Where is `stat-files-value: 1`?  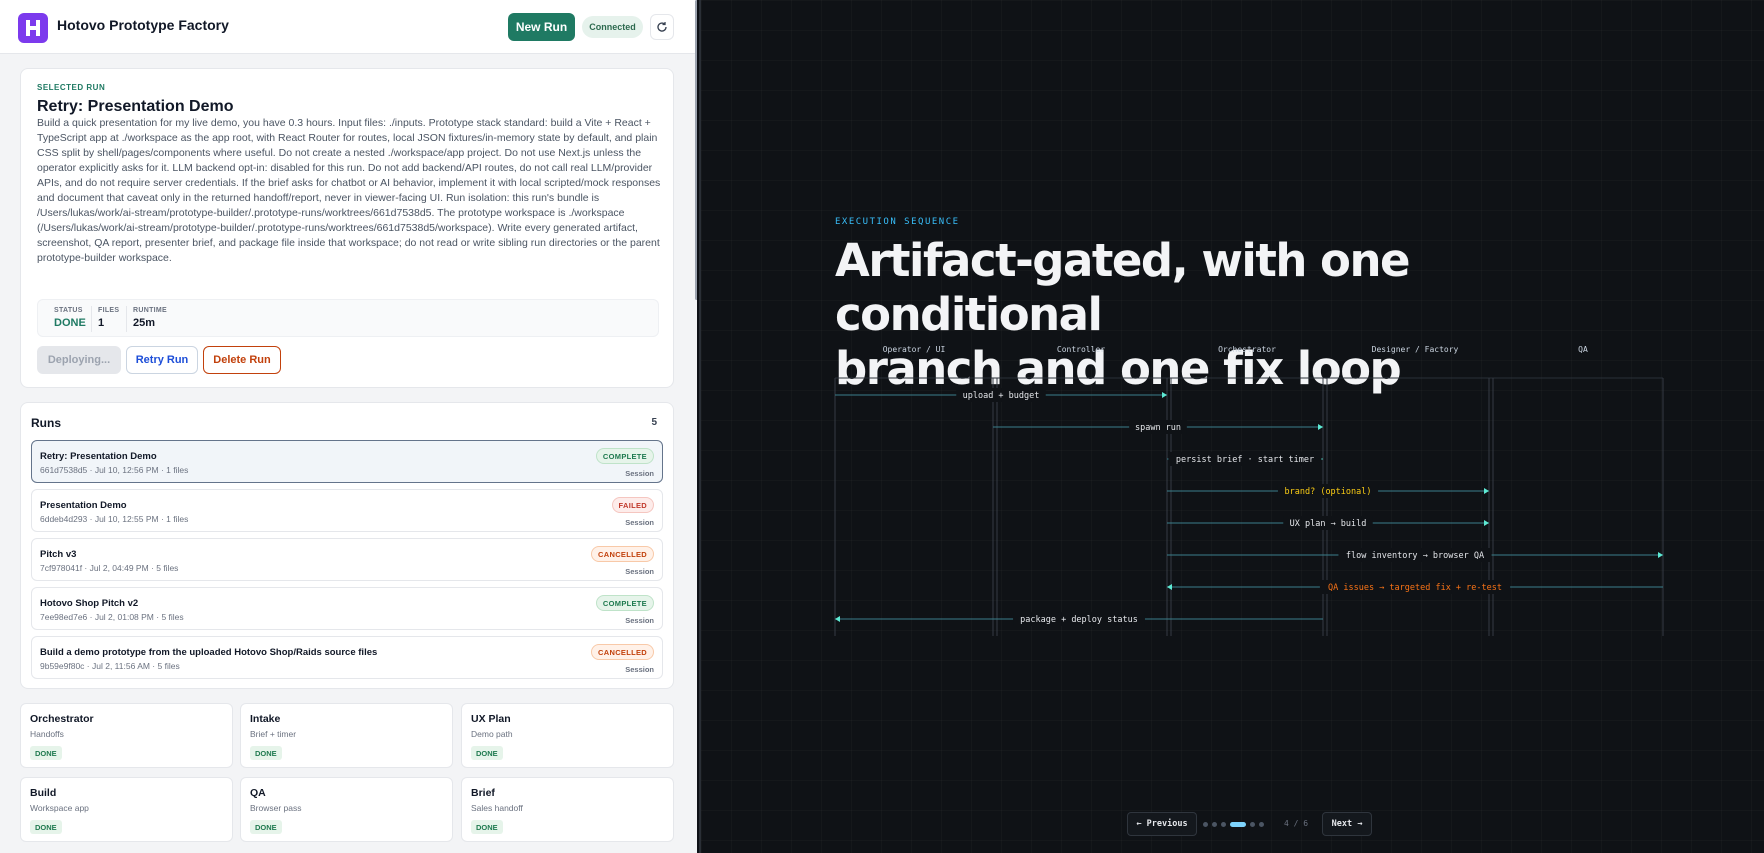 stat-files-value: 1 is located at coordinates (101, 323).